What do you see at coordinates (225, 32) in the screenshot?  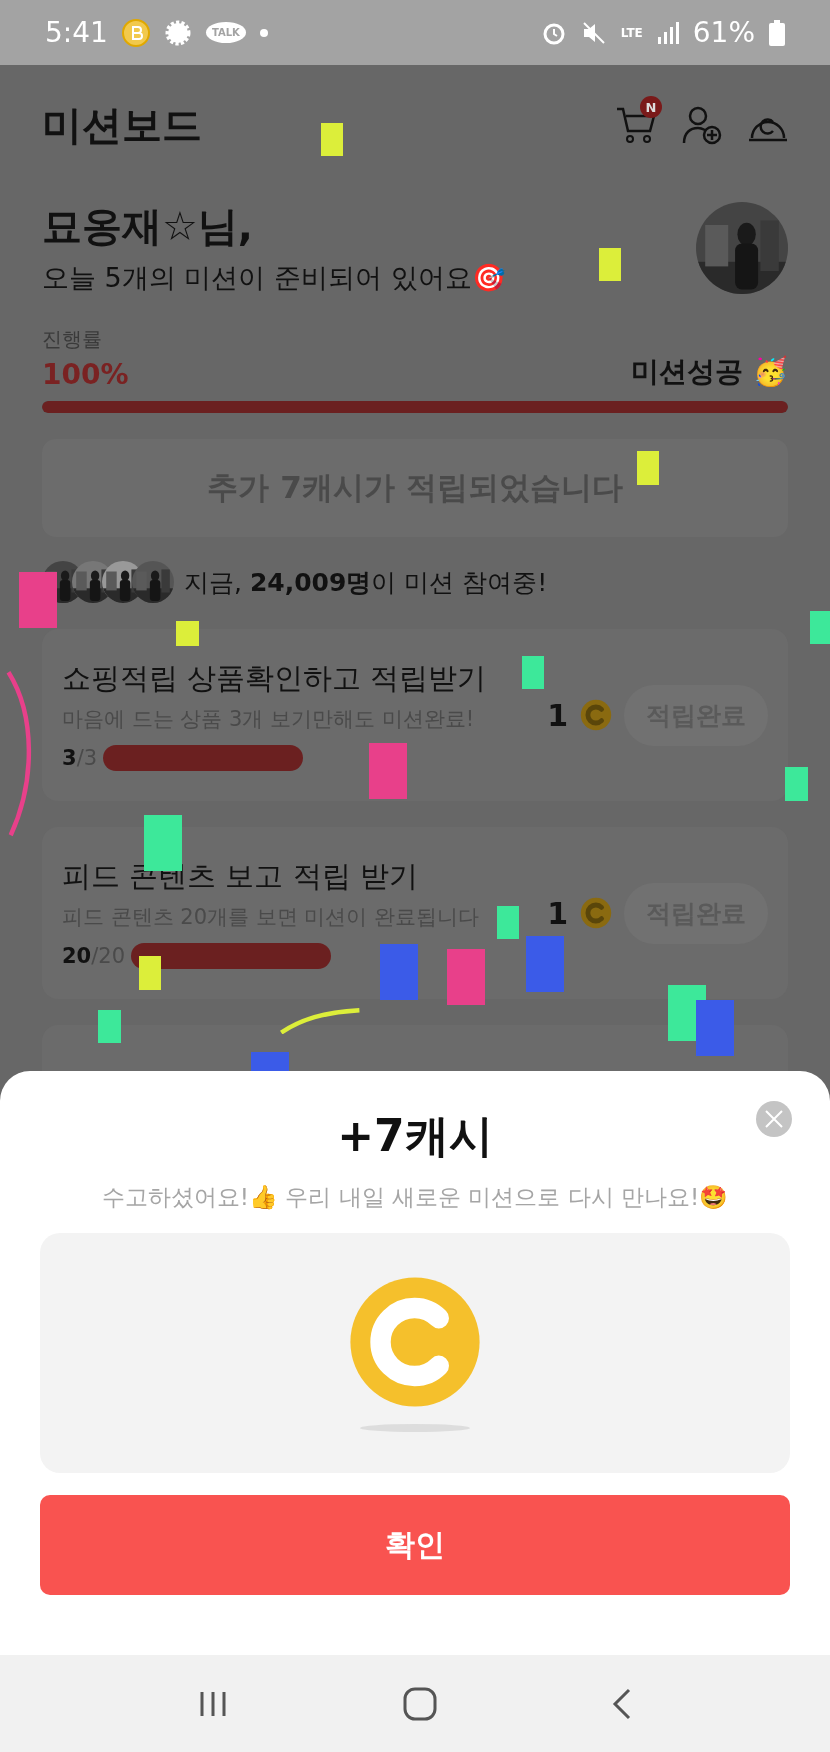 I see `chat-icon: TALK` at bounding box center [225, 32].